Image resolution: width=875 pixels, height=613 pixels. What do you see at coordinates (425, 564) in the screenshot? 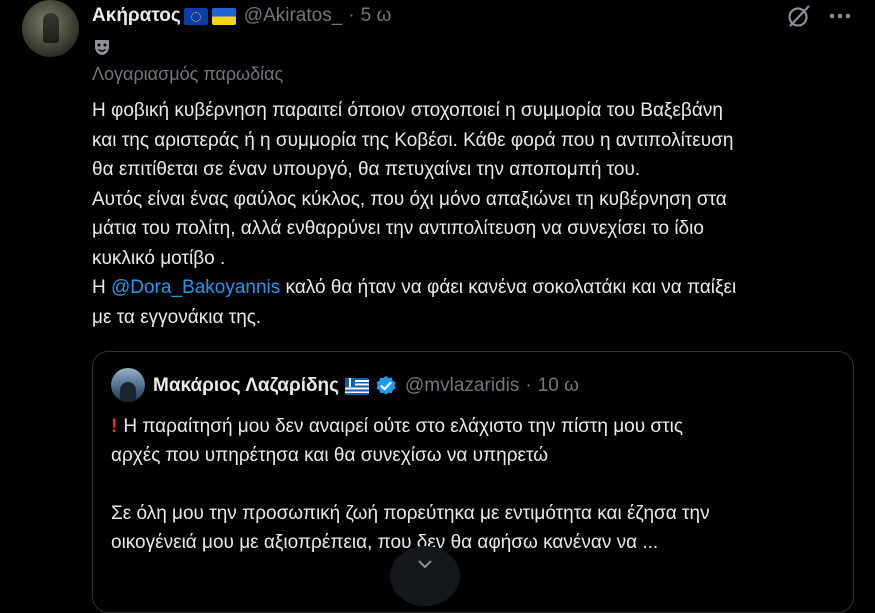
I see `chevron-down-icon` at bounding box center [425, 564].